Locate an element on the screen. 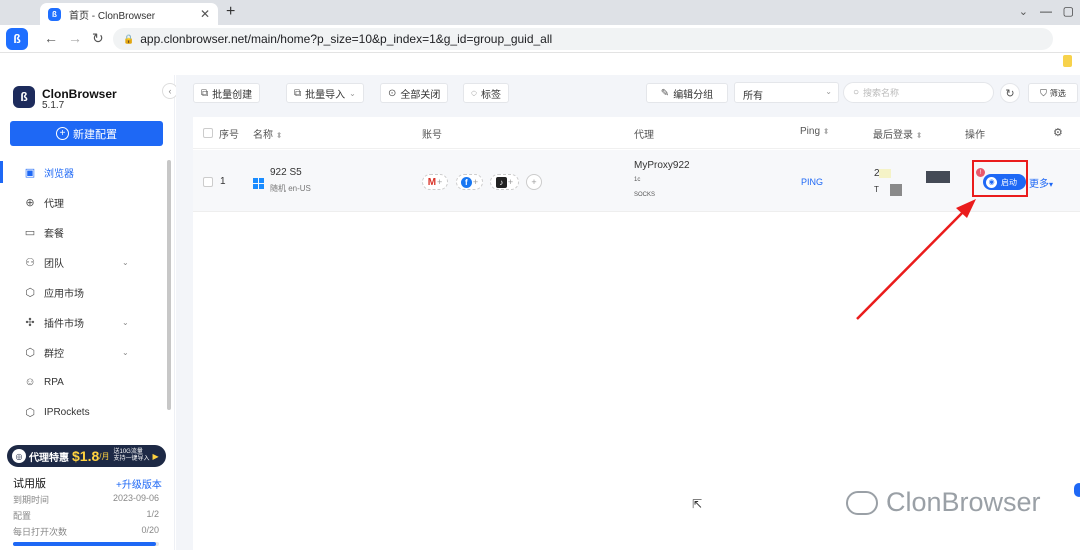 The height and width of the screenshot is (550, 1080). column-settings-gear-icon: ⚙ is located at coordinates (1058, 132).